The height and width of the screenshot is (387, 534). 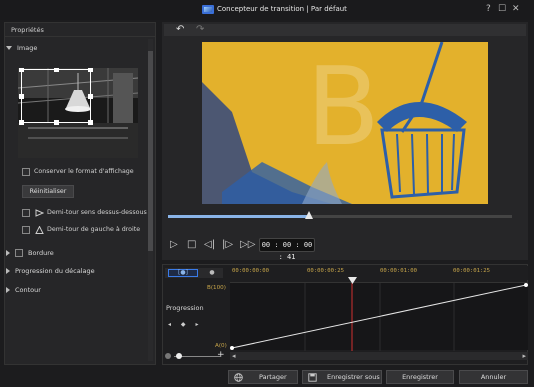 What do you see at coordinates (516, 9) in the screenshot?
I see `close-icon: ✕` at bounding box center [516, 9].